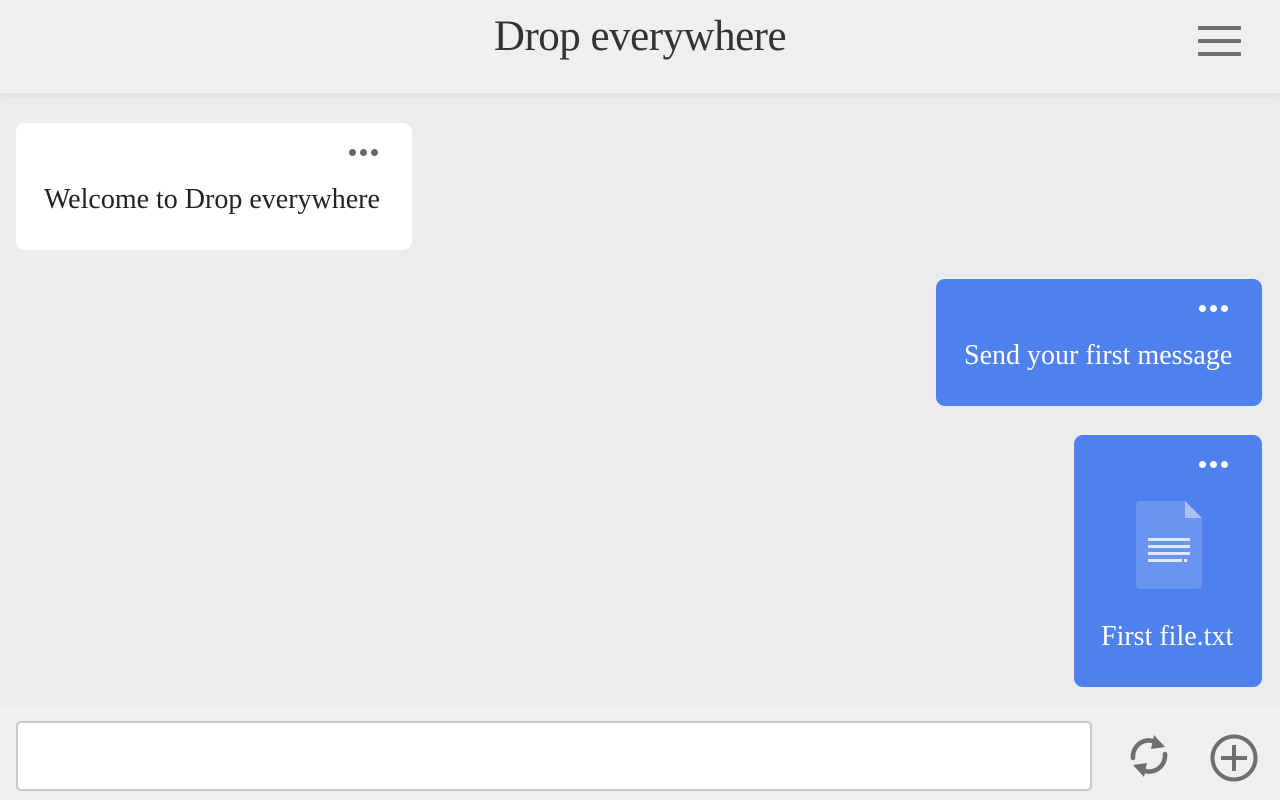  I want to click on add-circle-icon, so click(1234, 758).